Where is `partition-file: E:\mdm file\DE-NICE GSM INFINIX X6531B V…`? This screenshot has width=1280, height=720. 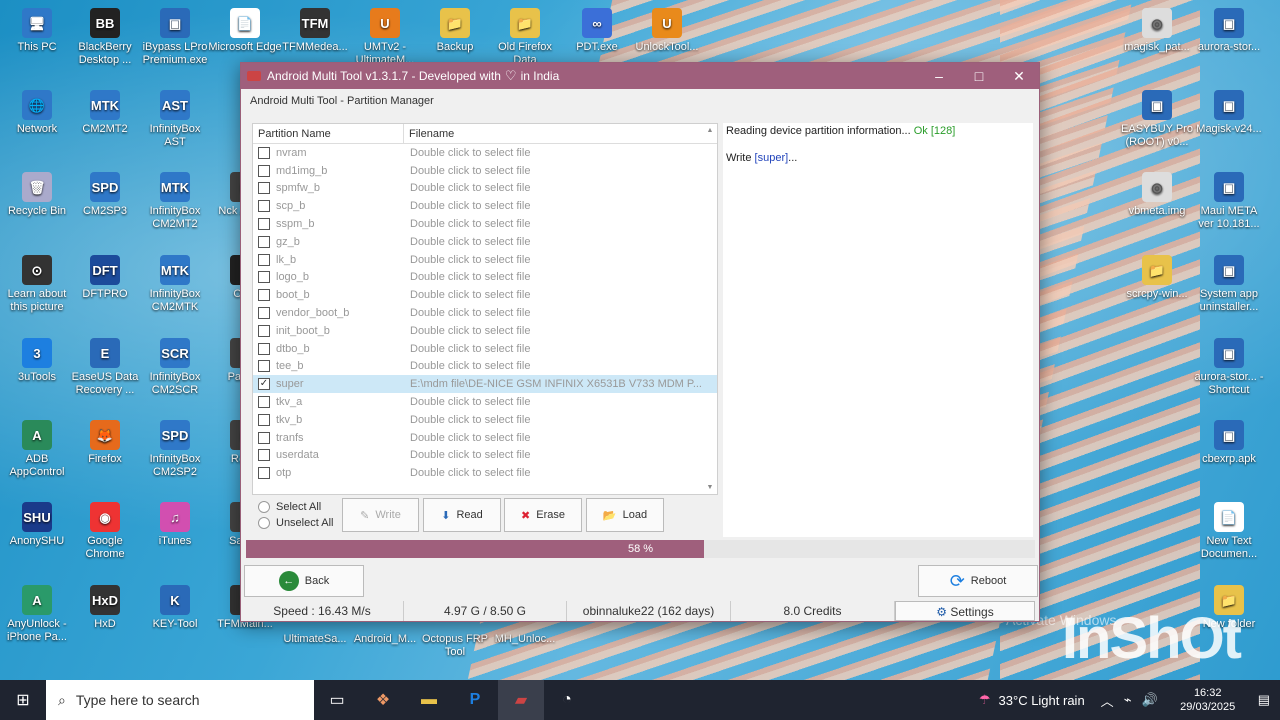 partition-file: E:\mdm file\DE-NICE GSM INFINIX X6531B V… is located at coordinates (556, 384).